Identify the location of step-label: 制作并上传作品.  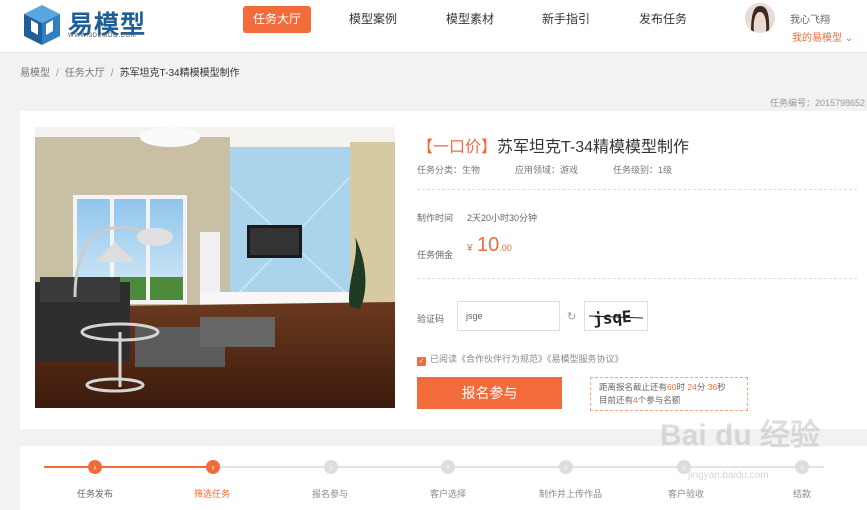
(571, 494).